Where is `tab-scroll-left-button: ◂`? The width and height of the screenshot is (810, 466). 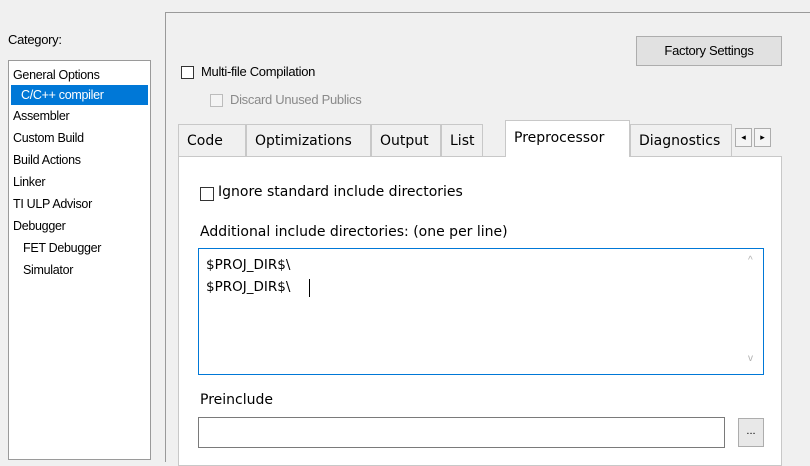
tab-scroll-left-button: ◂ is located at coordinates (743, 137).